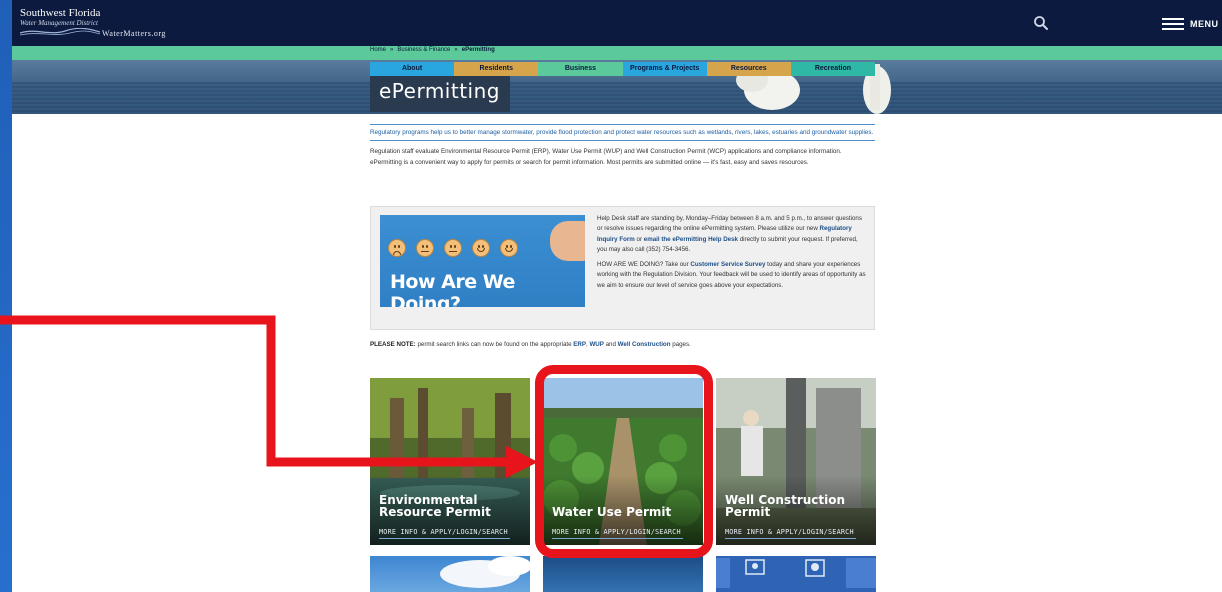 The height and width of the screenshot is (592, 1222). I want to click on well-construction-link: Well Construction, so click(644, 344).